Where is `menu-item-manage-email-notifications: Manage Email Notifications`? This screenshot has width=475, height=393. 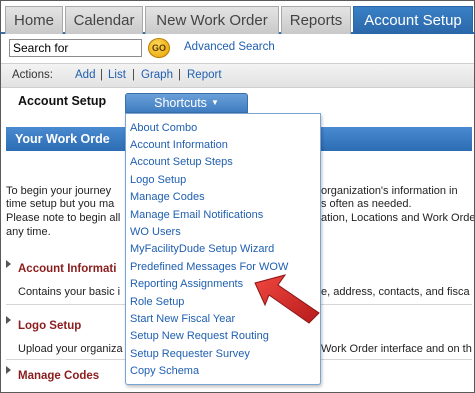
menu-item-manage-email-notifications: Manage Email Notifications is located at coordinates (196, 215).